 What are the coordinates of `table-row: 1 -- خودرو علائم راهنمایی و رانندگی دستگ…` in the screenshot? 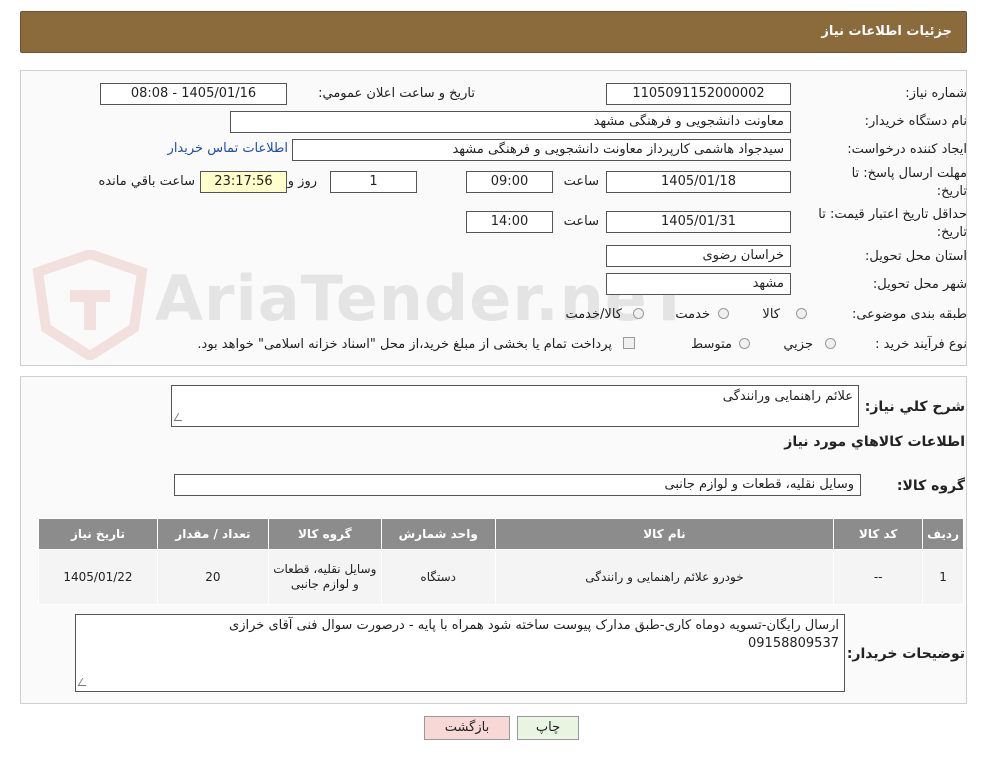 It's located at (501, 577).